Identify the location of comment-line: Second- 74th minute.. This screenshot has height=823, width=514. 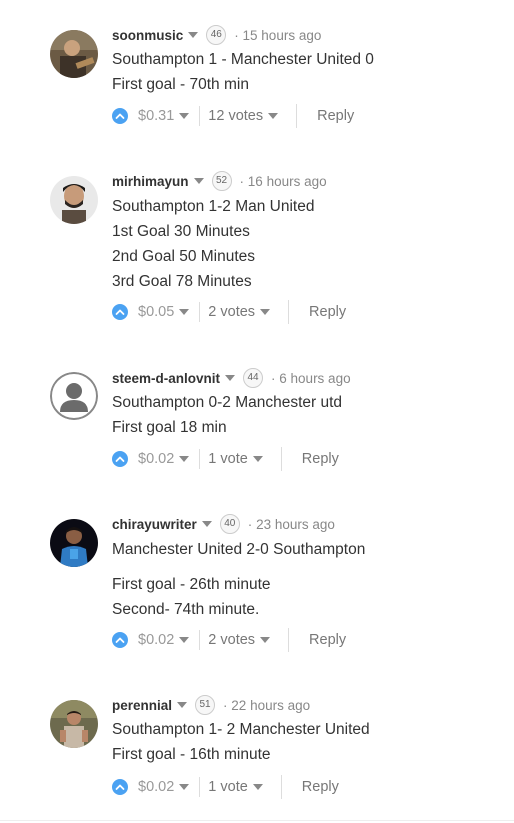
(186, 609).